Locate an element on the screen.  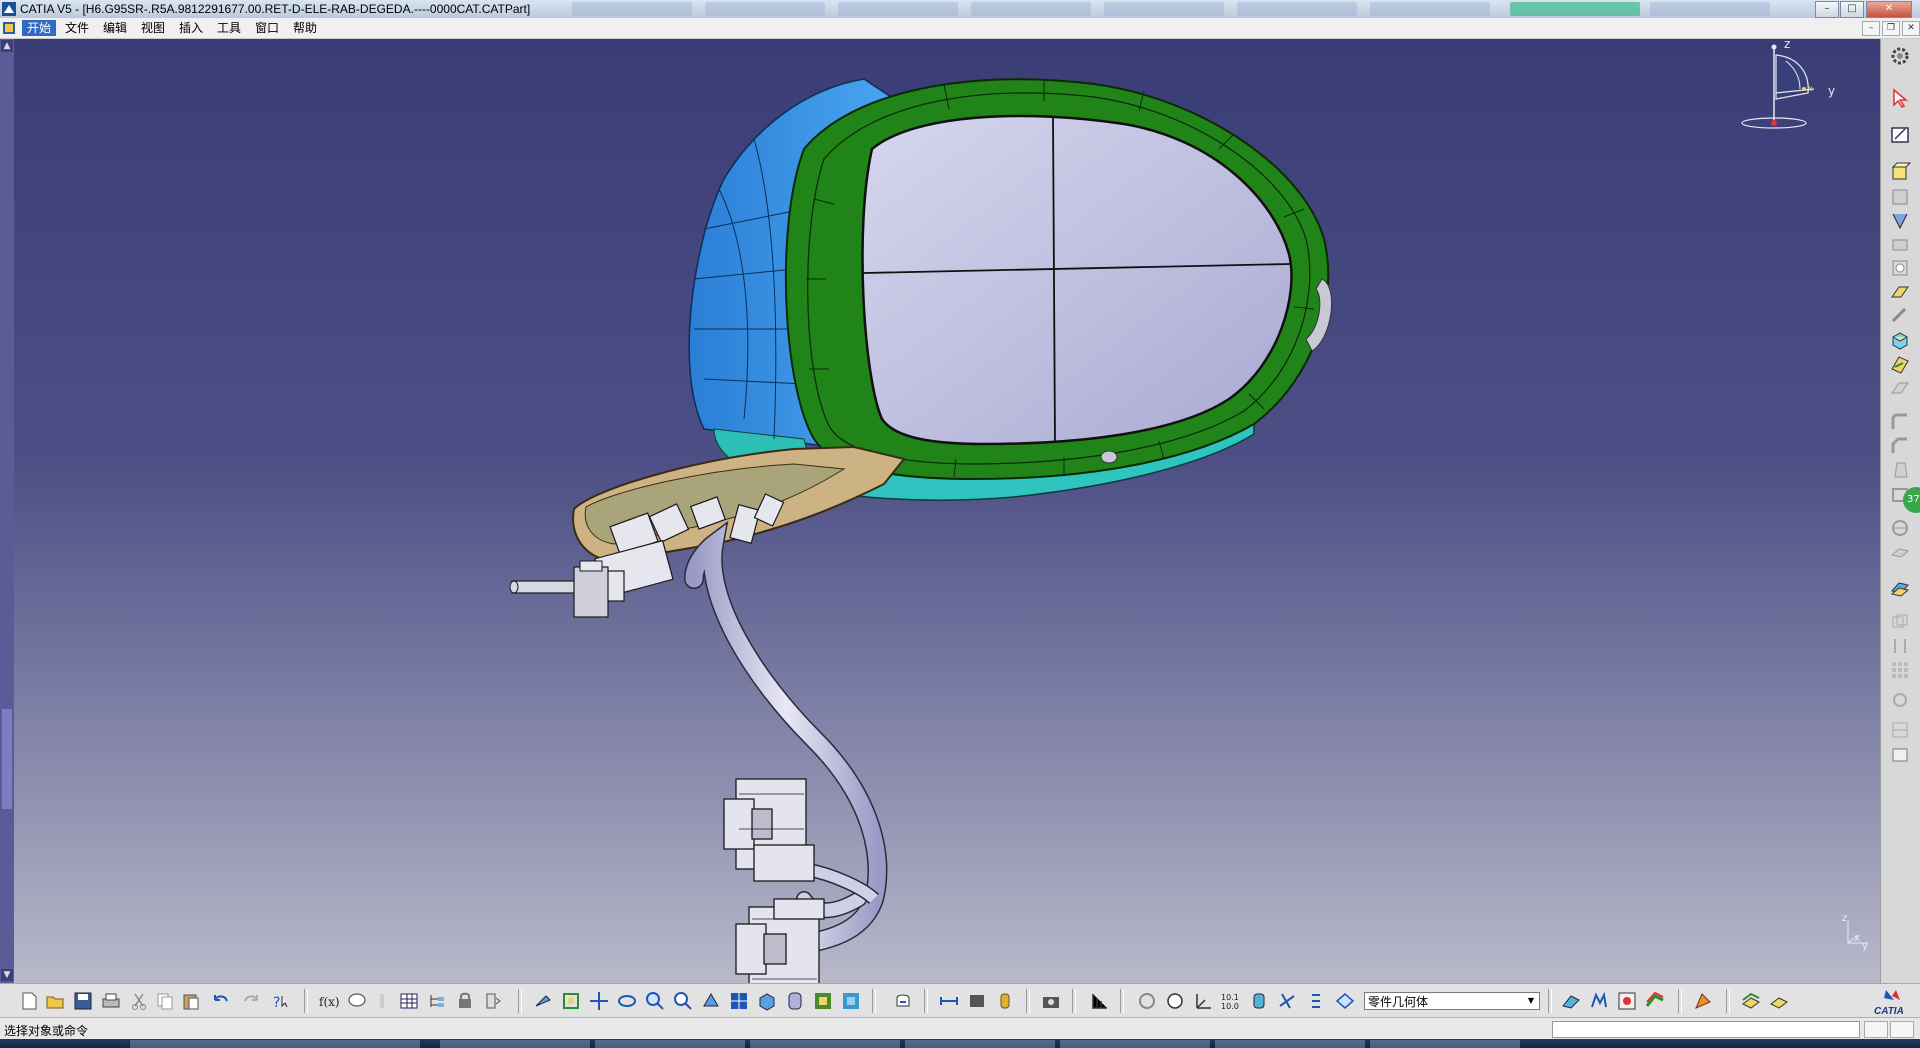
capture-icon is located at coordinates (1051, 1001).